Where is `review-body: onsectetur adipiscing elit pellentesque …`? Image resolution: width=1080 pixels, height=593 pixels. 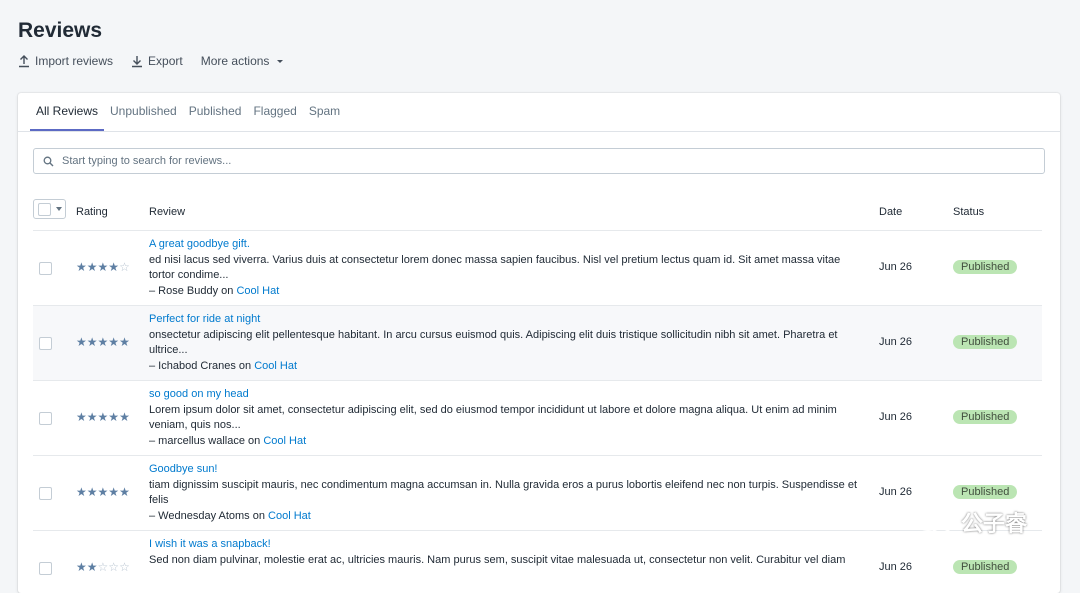 review-body: onsectetur adipiscing elit pellentesque … is located at coordinates (493, 342).